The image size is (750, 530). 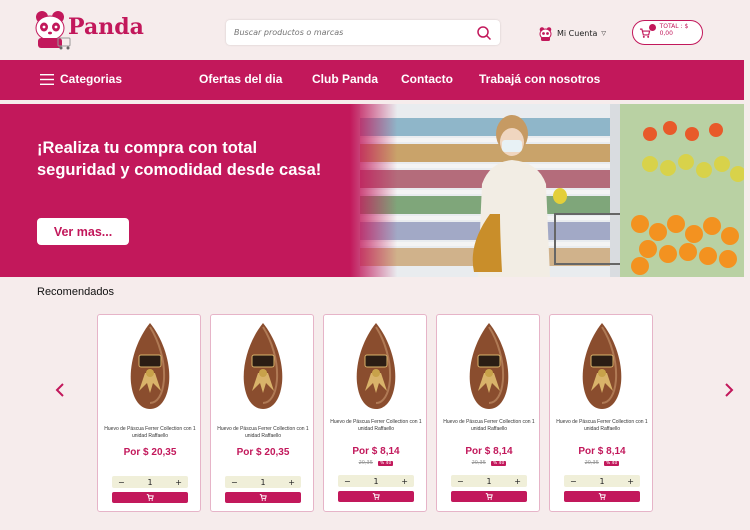 What do you see at coordinates (545, 33) in the screenshot?
I see `panda-user-icon` at bounding box center [545, 33].